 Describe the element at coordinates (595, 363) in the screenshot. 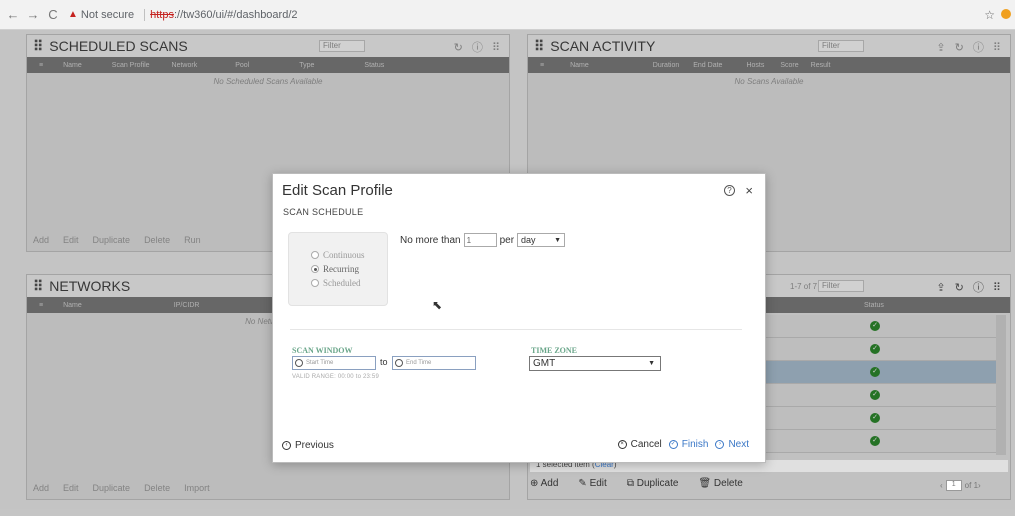

I see `time-zone-select: GMT ▼` at that location.